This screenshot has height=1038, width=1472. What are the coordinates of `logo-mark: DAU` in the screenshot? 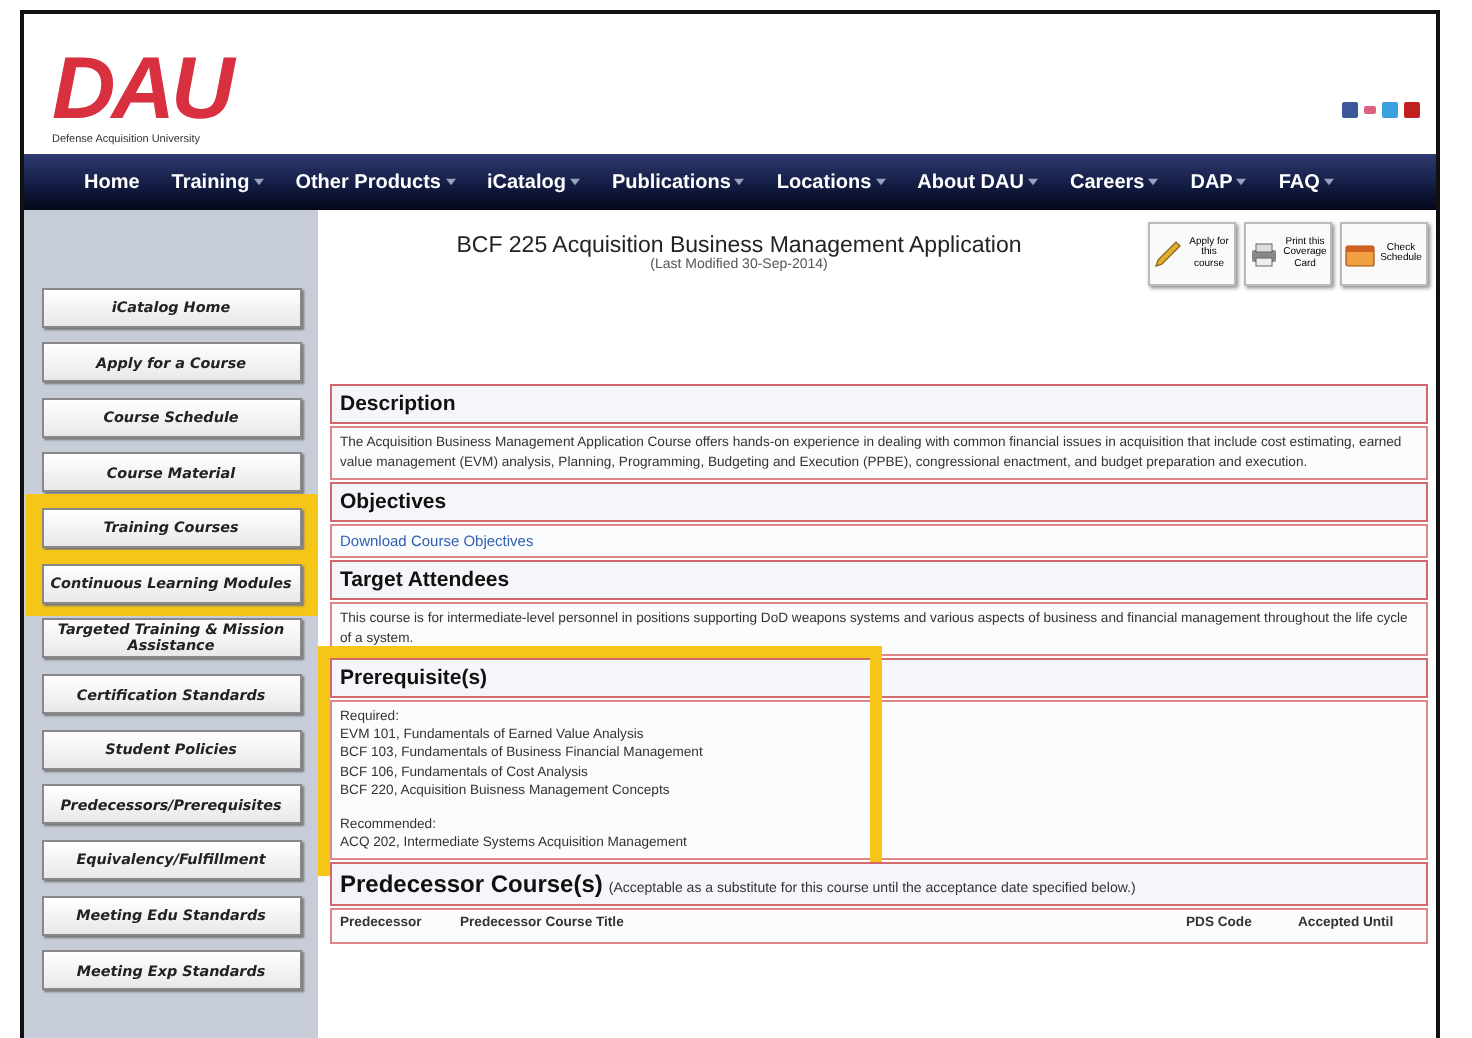 It's located at (141, 90).